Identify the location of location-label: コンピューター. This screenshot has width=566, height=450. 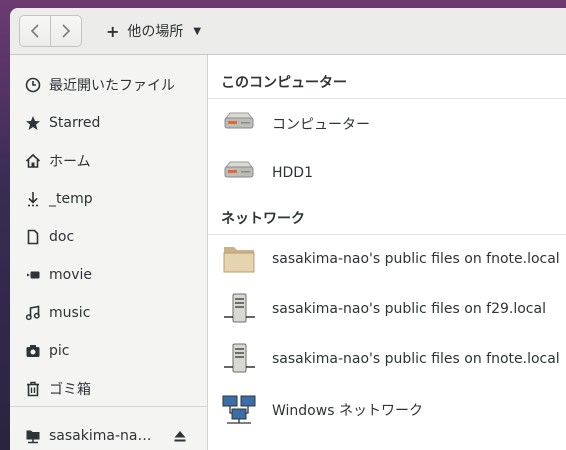
(321, 125).